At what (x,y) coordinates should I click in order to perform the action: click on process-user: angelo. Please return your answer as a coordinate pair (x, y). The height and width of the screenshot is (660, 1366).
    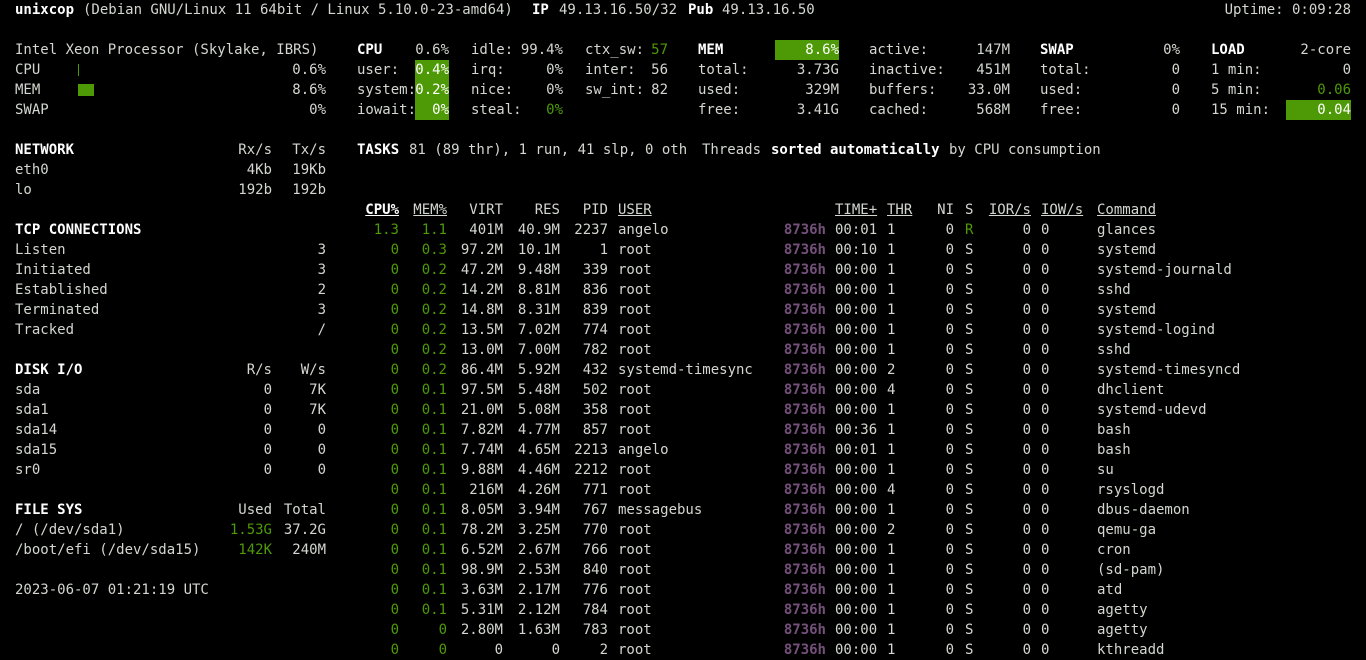
    Looking at the image, I should click on (643, 230).